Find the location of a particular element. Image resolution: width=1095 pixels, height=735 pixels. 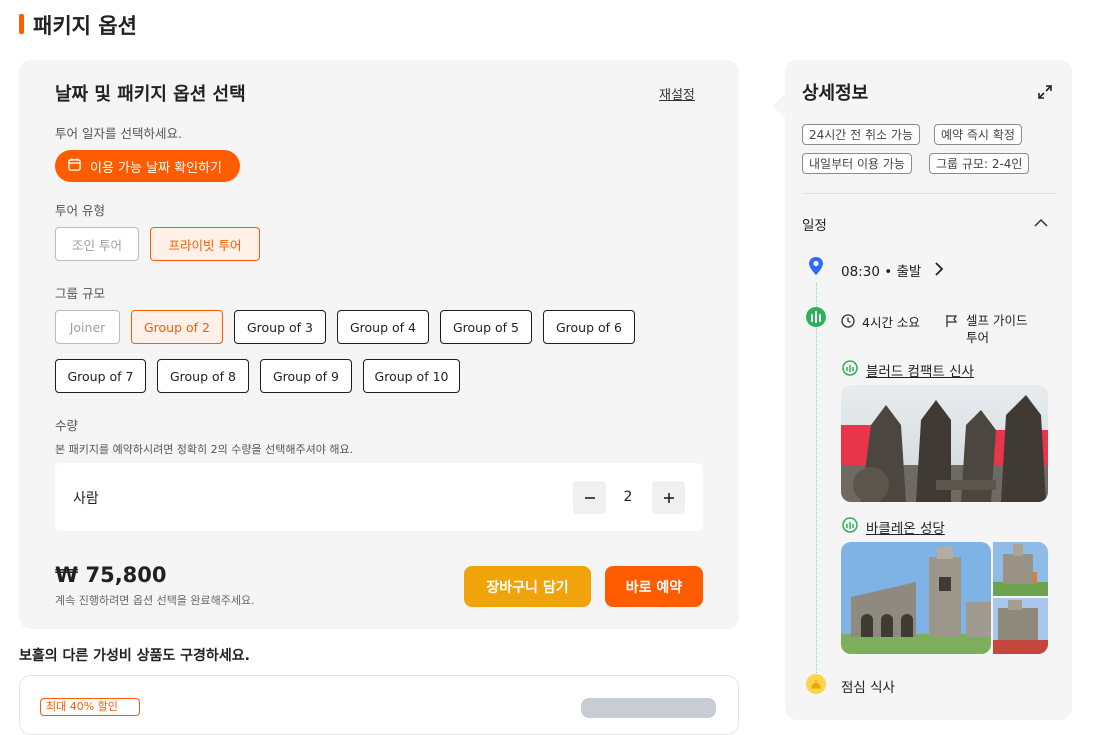

options-card-title: 날짜 및 패키지 옵션 선택 is located at coordinates (150, 94).